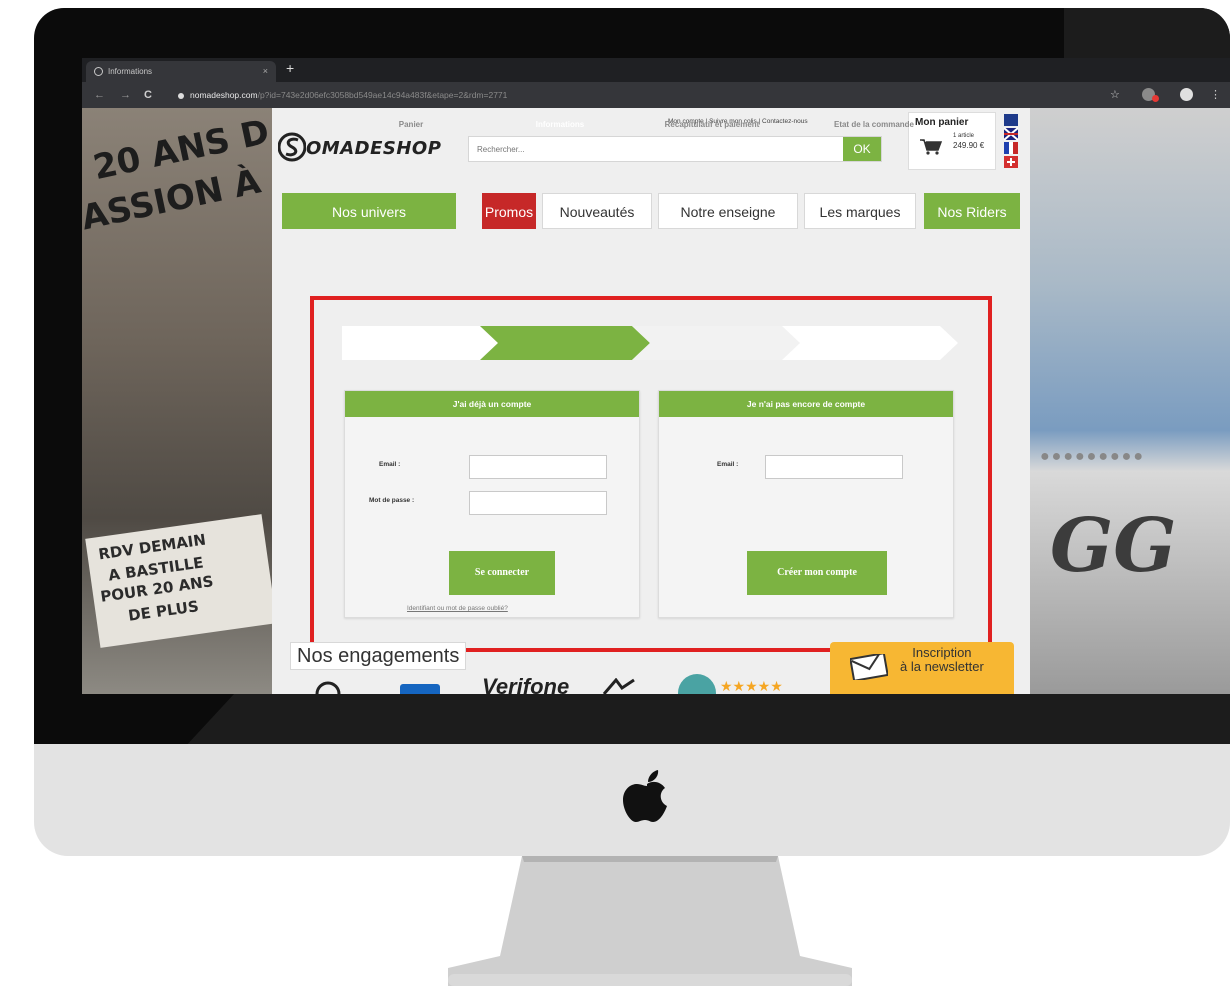 The height and width of the screenshot is (994, 1230). I want to click on menu-nouveautes: Nouveautés, so click(597, 211).